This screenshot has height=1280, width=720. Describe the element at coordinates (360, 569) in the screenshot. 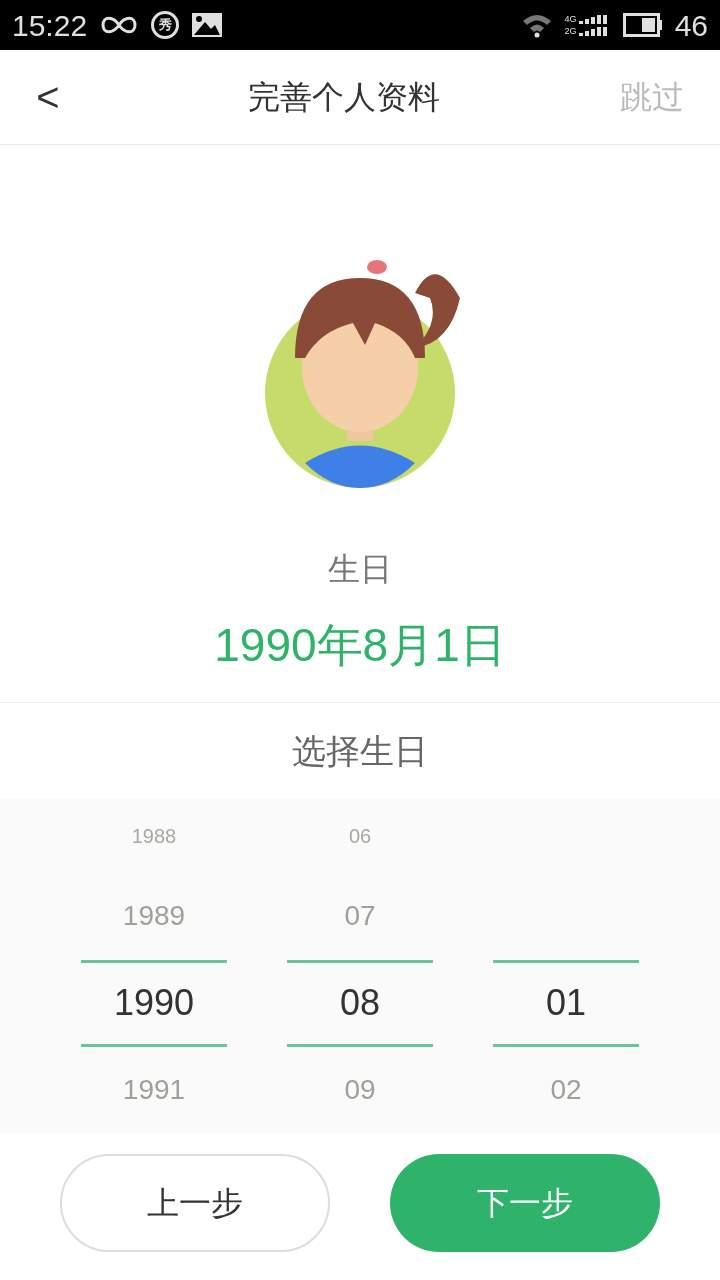

I see `birthday-label: 生日` at that location.